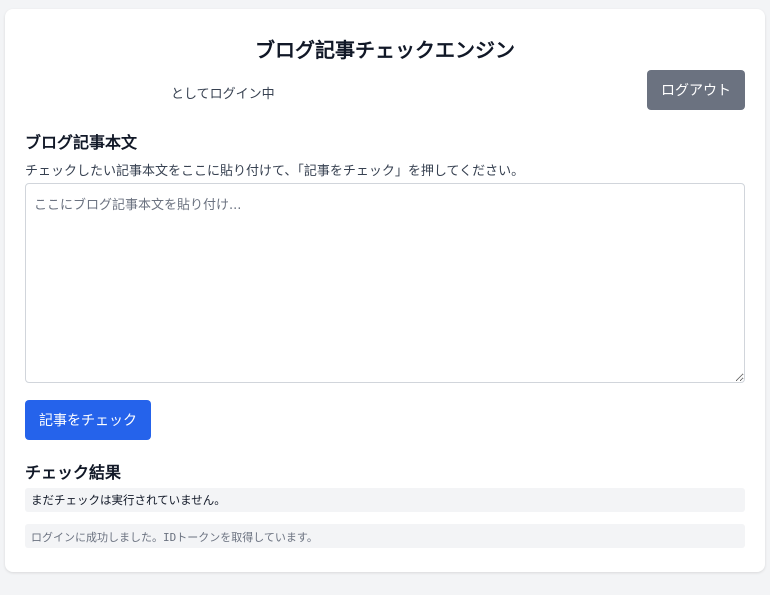 This screenshot has height=595, width=770. Describe the element at coordinates (696, 90) in the screenshot. I see `logout-button: ログアウト` at that location.